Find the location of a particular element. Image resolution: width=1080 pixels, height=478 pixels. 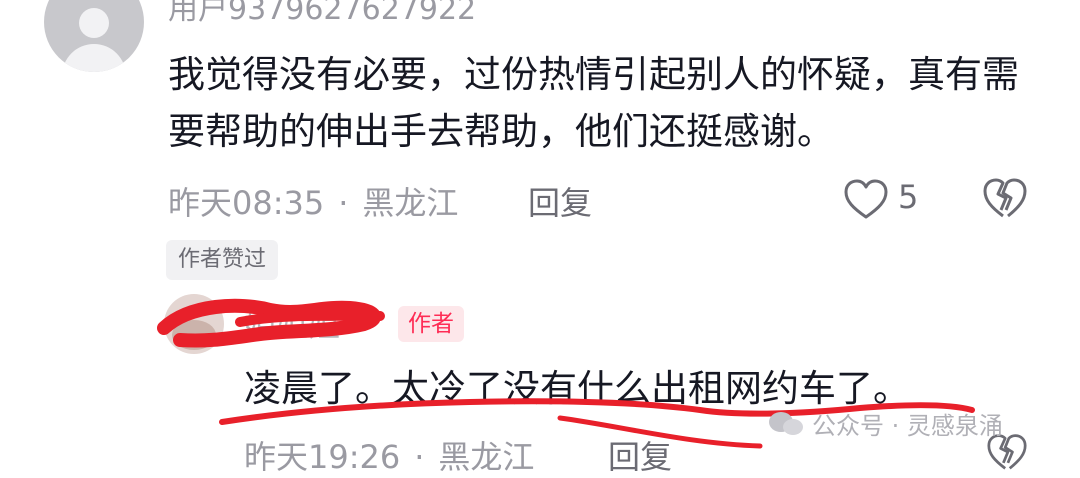

watermark-text: 公众号 · 灵感泉涌 is located at coordinates (907, 426).